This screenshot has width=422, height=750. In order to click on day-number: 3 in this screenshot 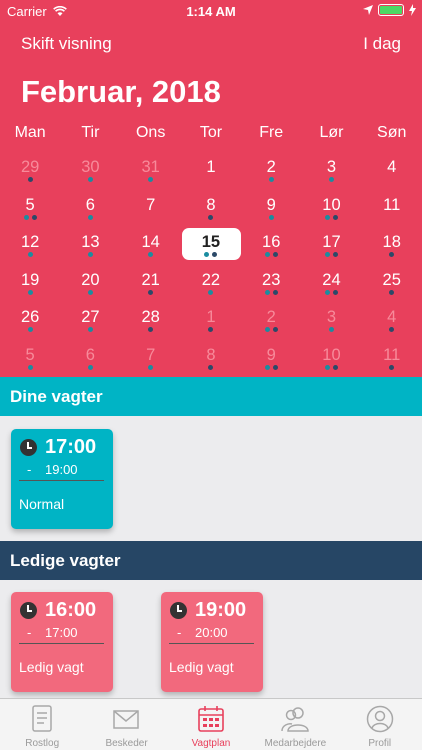, I will do `click(331, 317)`.